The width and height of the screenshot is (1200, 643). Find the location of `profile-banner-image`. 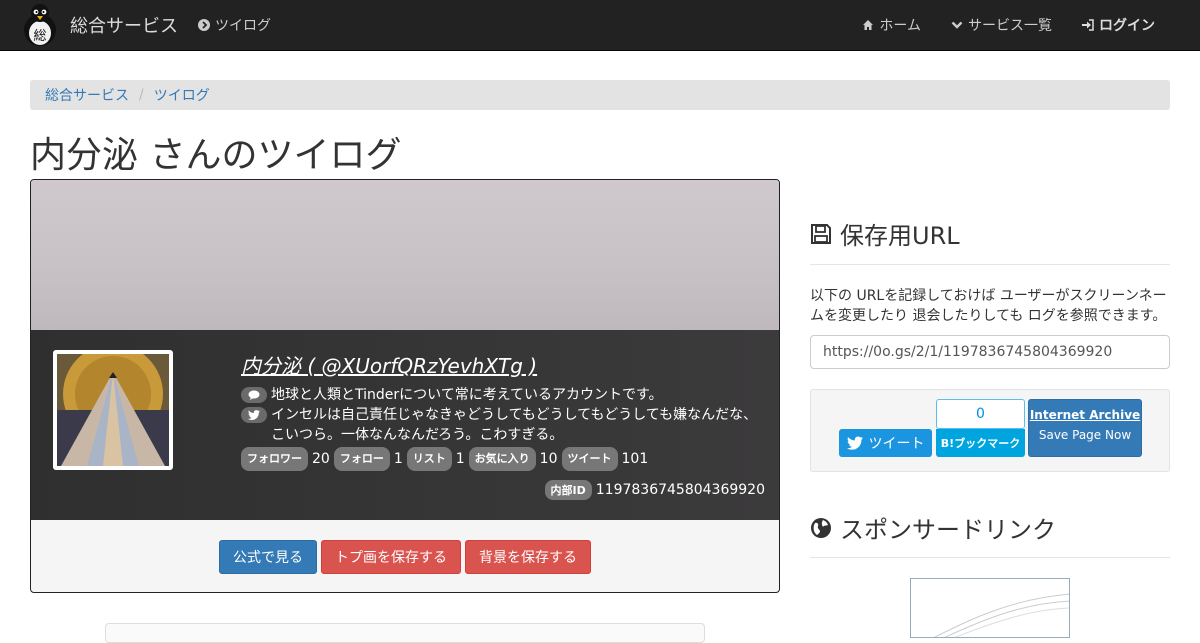

profile-banner-image is located at coordinates (405, 255).